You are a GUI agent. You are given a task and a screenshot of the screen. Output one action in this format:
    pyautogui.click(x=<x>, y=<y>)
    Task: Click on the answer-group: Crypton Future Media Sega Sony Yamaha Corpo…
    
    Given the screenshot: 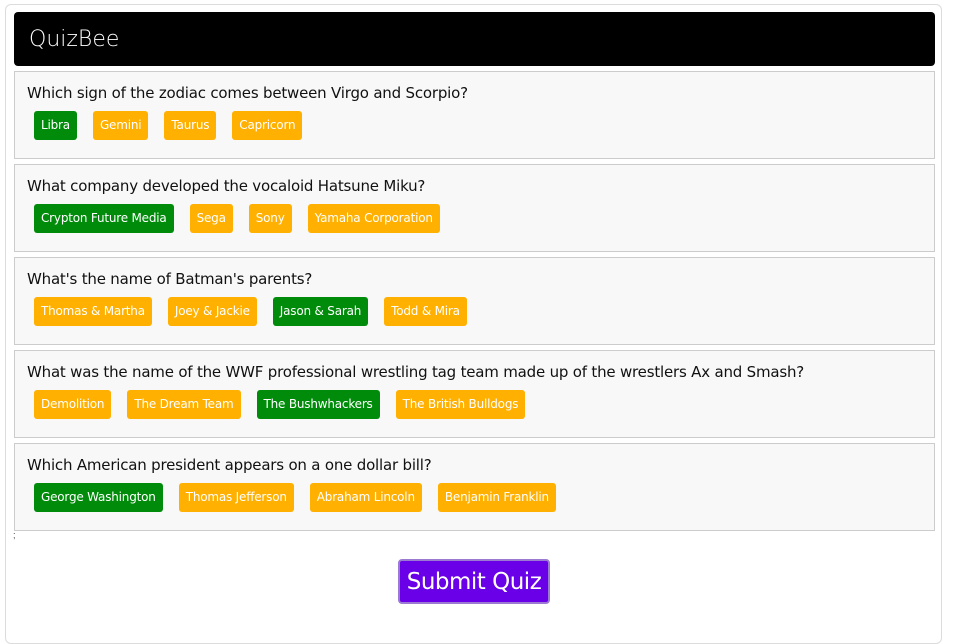 What is the action you would take?
    pyautogui.click(x=237, y=218)
    